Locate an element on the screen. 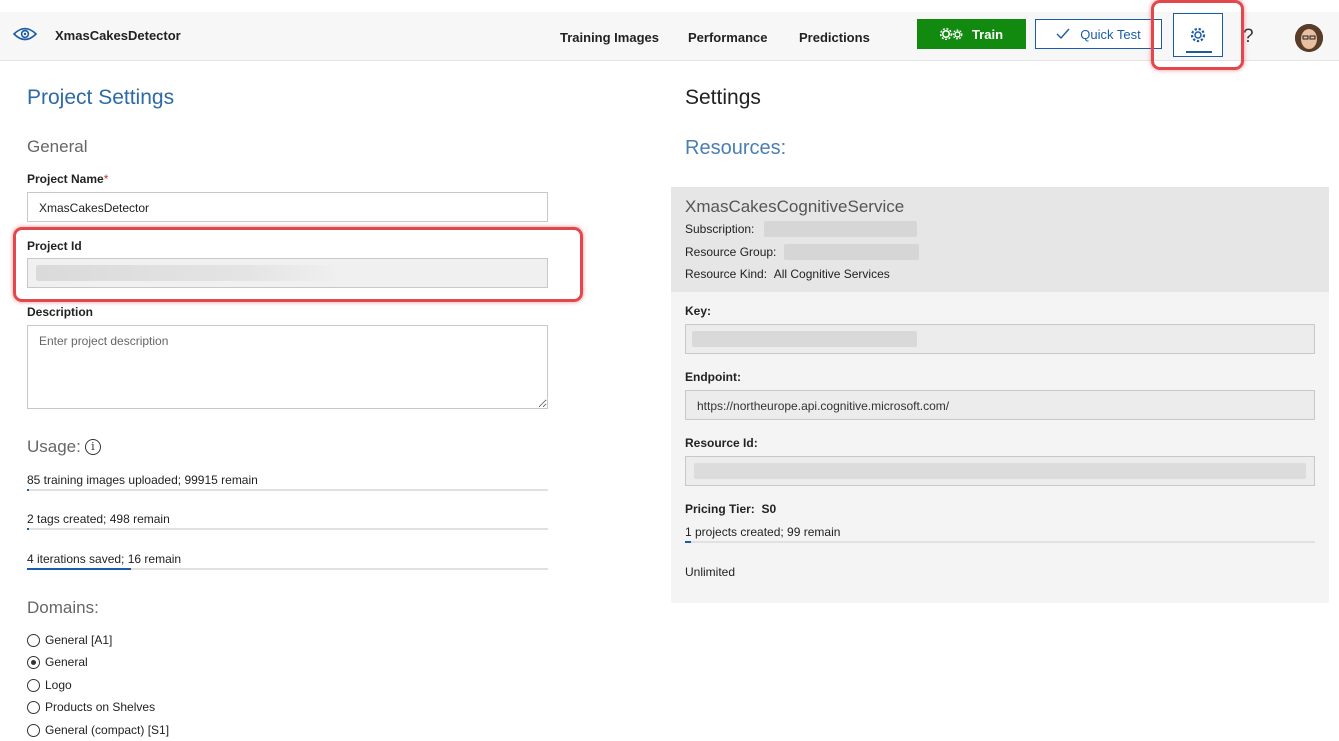  eye-icon is located at coordinates (25, 34).